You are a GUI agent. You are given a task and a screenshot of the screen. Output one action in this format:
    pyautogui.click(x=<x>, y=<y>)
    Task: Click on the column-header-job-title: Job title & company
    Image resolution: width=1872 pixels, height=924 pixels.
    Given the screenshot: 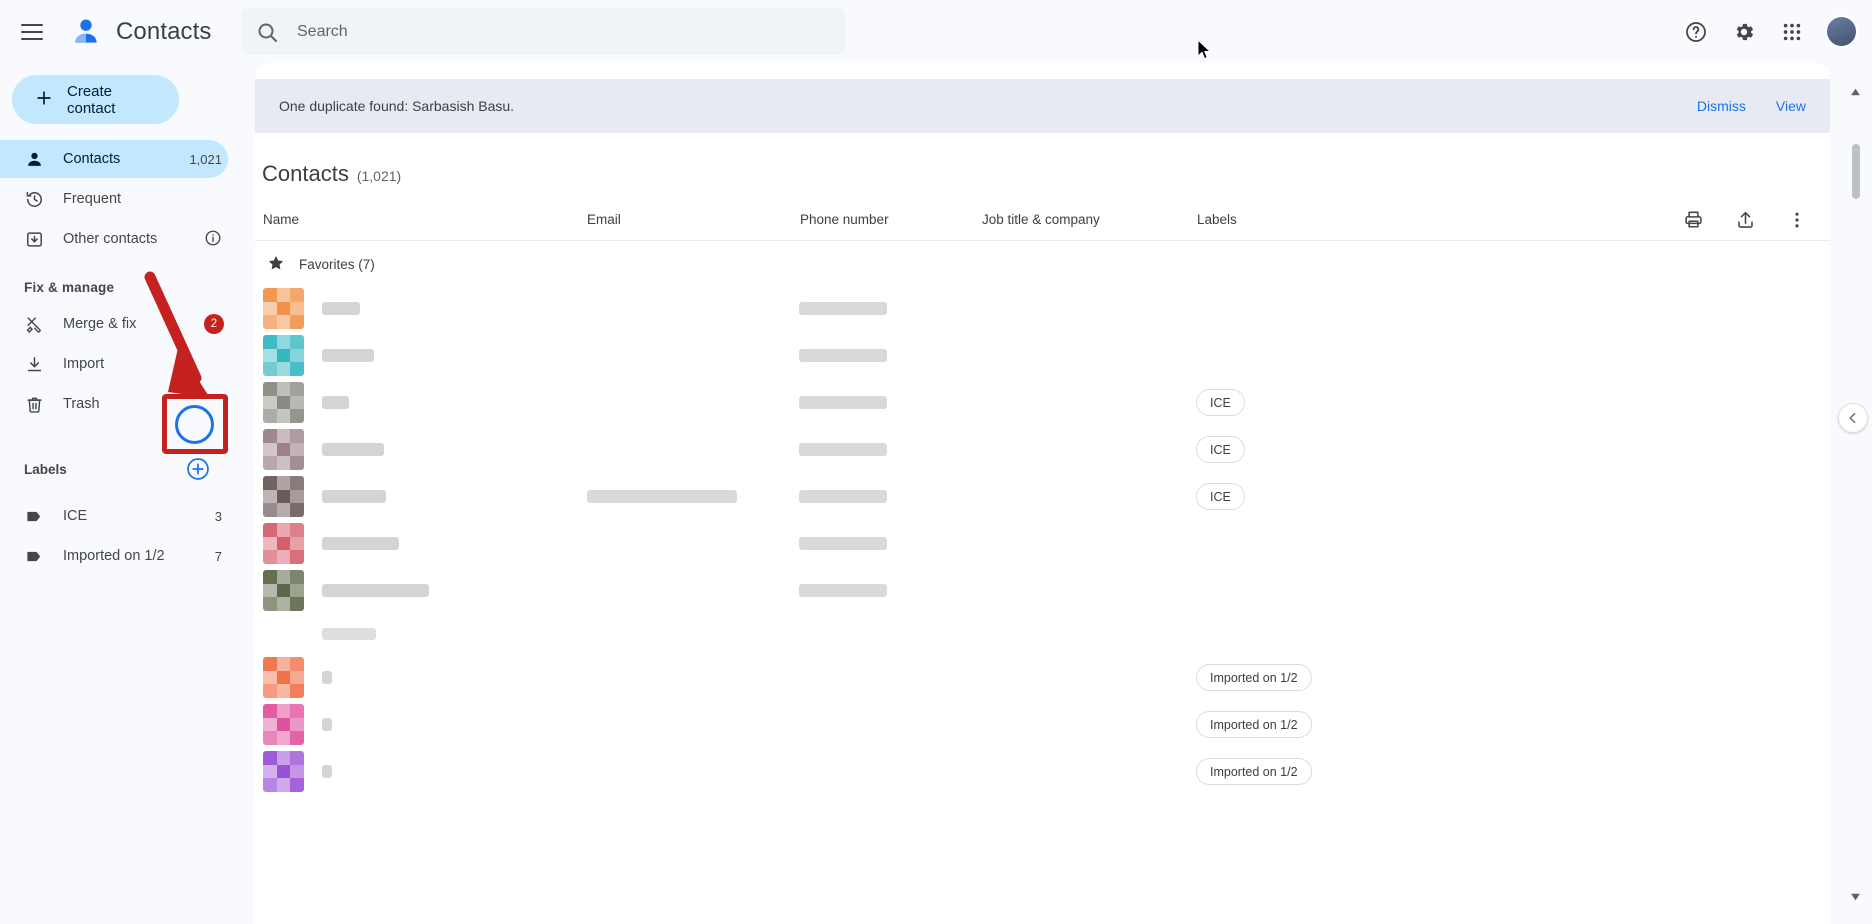 What is the action you would take?
    pyautogui.click(x=1089, y=219)
    